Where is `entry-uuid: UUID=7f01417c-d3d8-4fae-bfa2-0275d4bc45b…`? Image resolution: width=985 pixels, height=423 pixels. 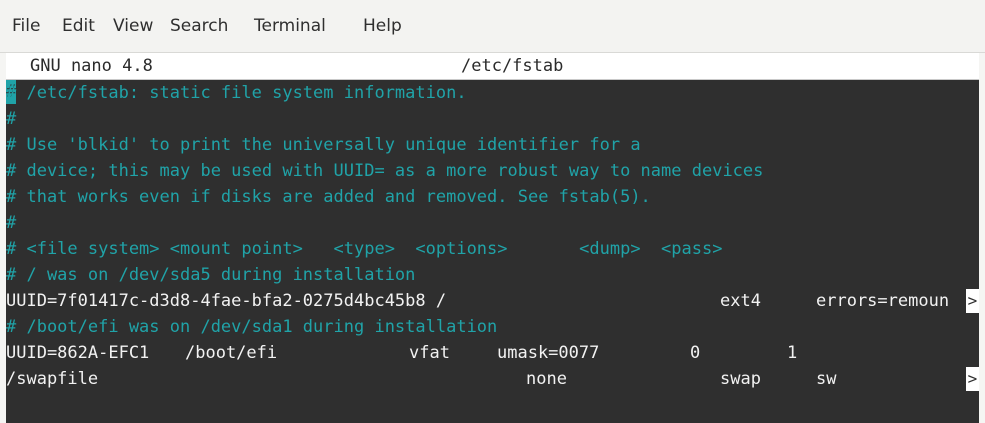
entry-uuid: UUID=7f01417c-d3d8-4fae-bfa2-0275d4bc45b… is located at coordinates (226, 301).